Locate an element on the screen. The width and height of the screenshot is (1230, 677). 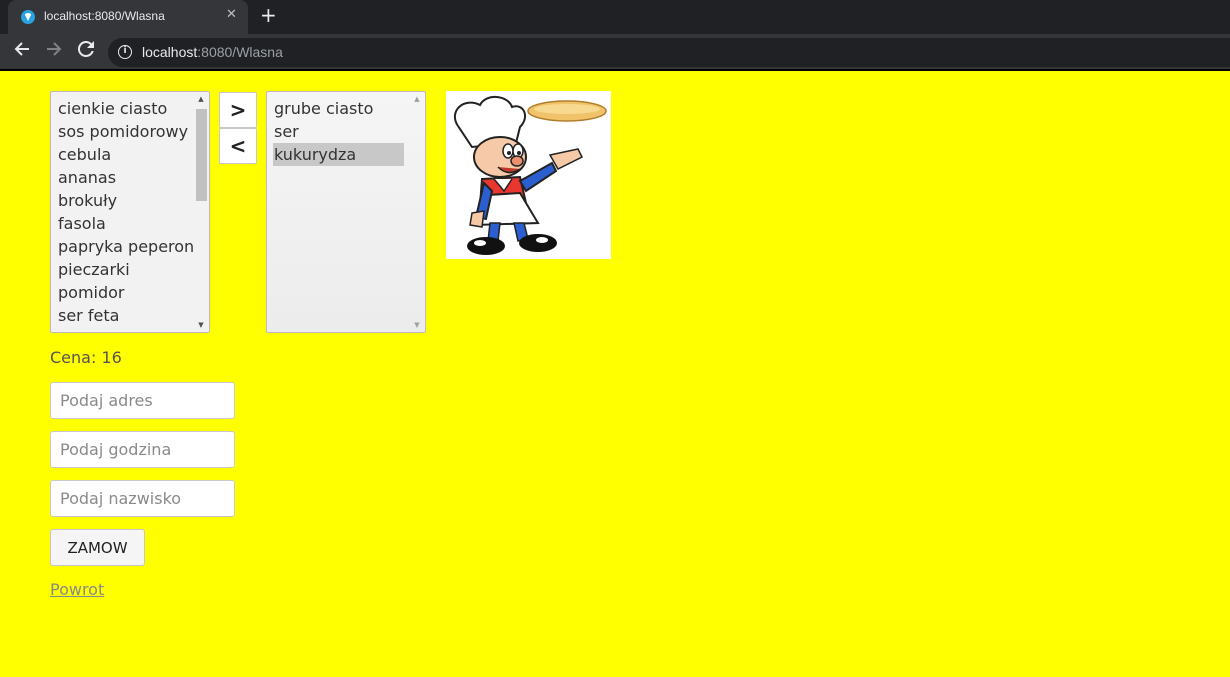
plus-icon: + is located at coordinates (268, 15).